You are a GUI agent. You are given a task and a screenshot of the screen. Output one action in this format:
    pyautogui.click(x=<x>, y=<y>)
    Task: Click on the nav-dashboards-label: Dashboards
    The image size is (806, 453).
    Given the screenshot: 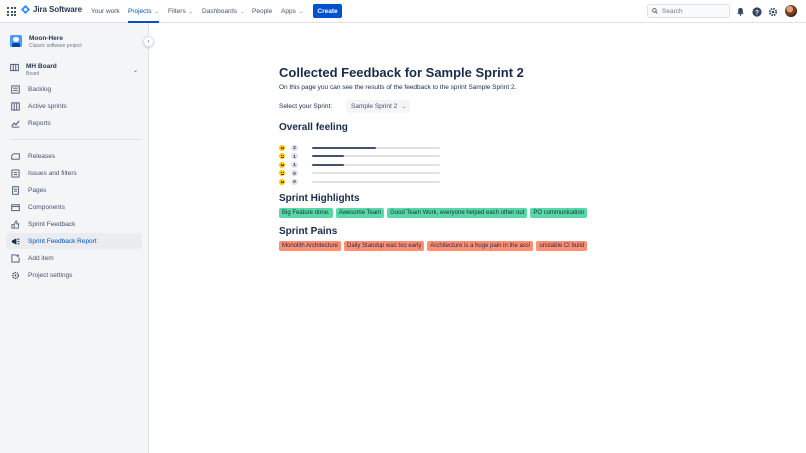 What is the action you would take?
    pyautogui.click(x=220, y=11)
    